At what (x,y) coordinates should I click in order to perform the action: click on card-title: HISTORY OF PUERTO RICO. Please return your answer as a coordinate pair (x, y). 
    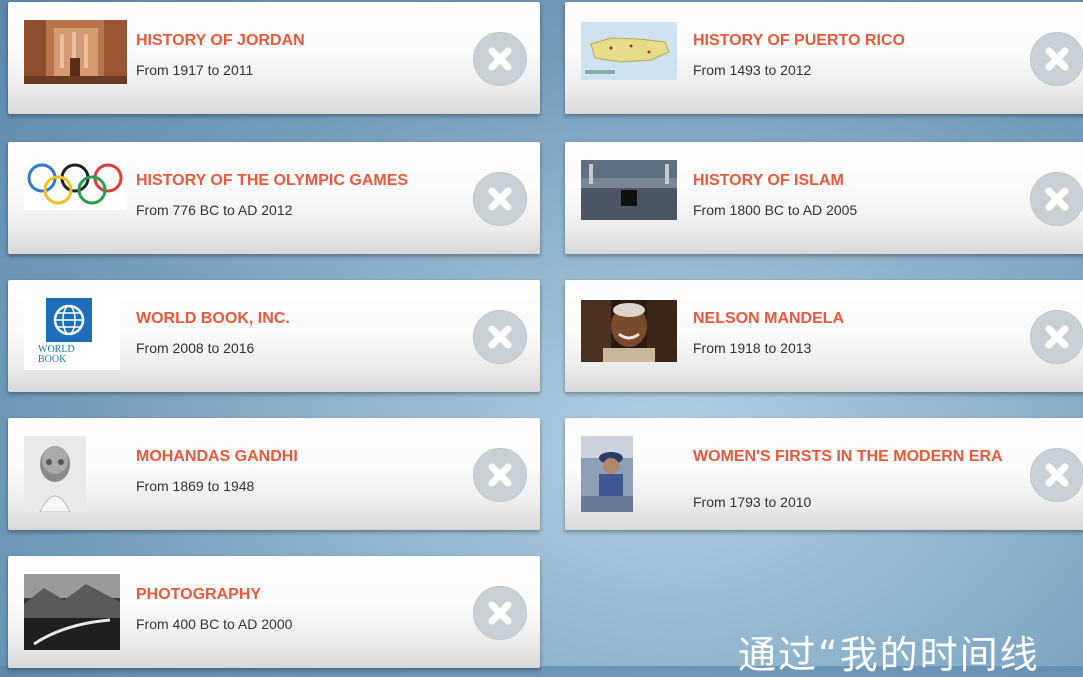
    Looking at the image, I should click on (864, 40).